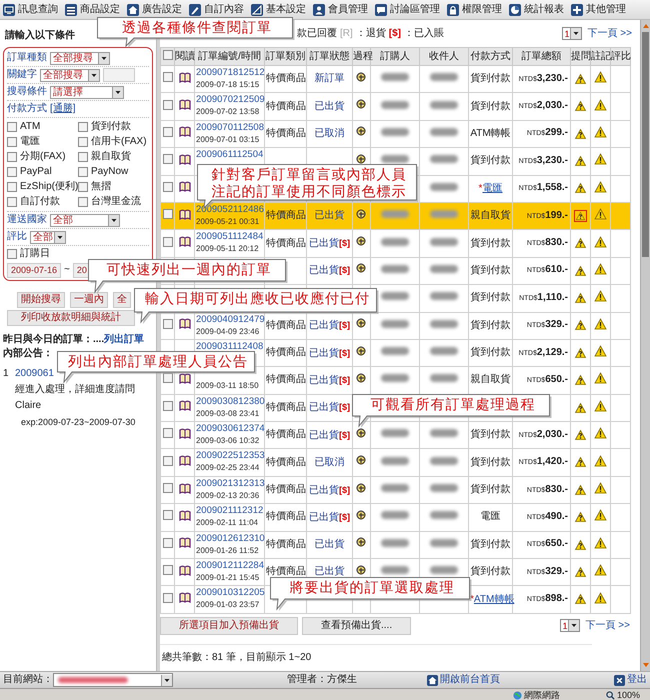  I want to click on order-link: 2009070112508, so click(229, 128).